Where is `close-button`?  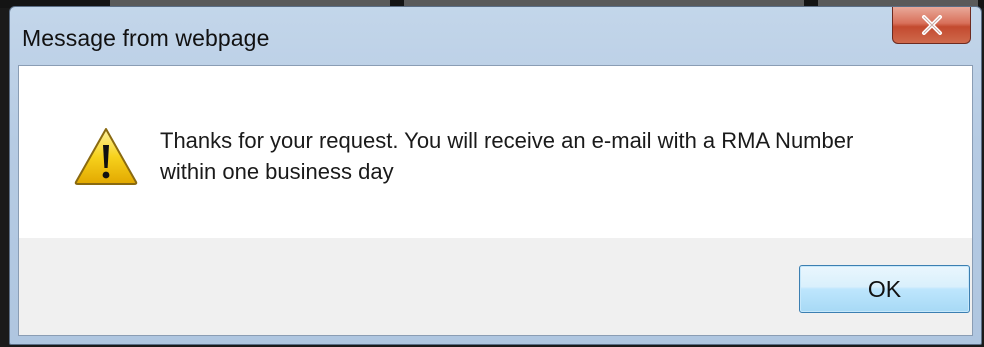 close-button is located at coordinates (931, 25).